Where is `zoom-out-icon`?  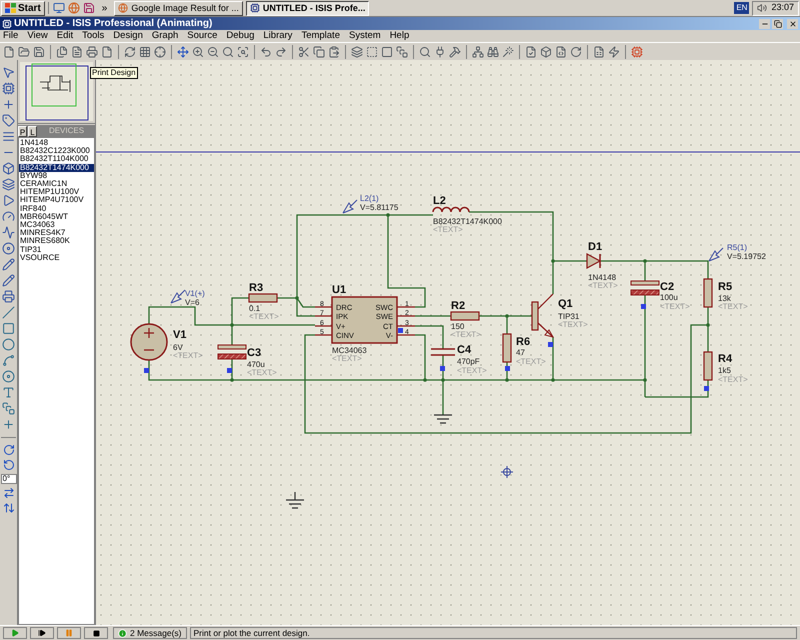 zoom-out-icon is located at coordinates (213, 52).